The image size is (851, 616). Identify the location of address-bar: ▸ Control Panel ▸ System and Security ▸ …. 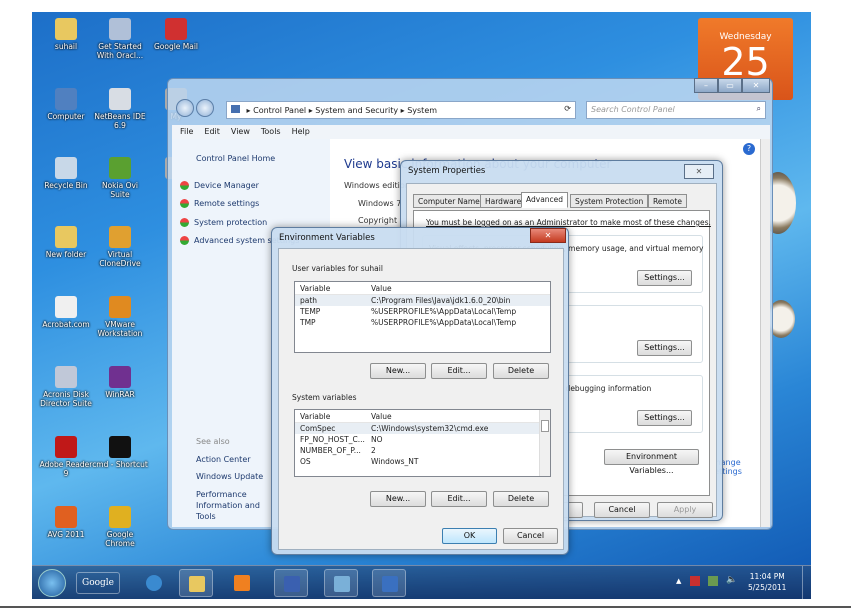
(401, 110).